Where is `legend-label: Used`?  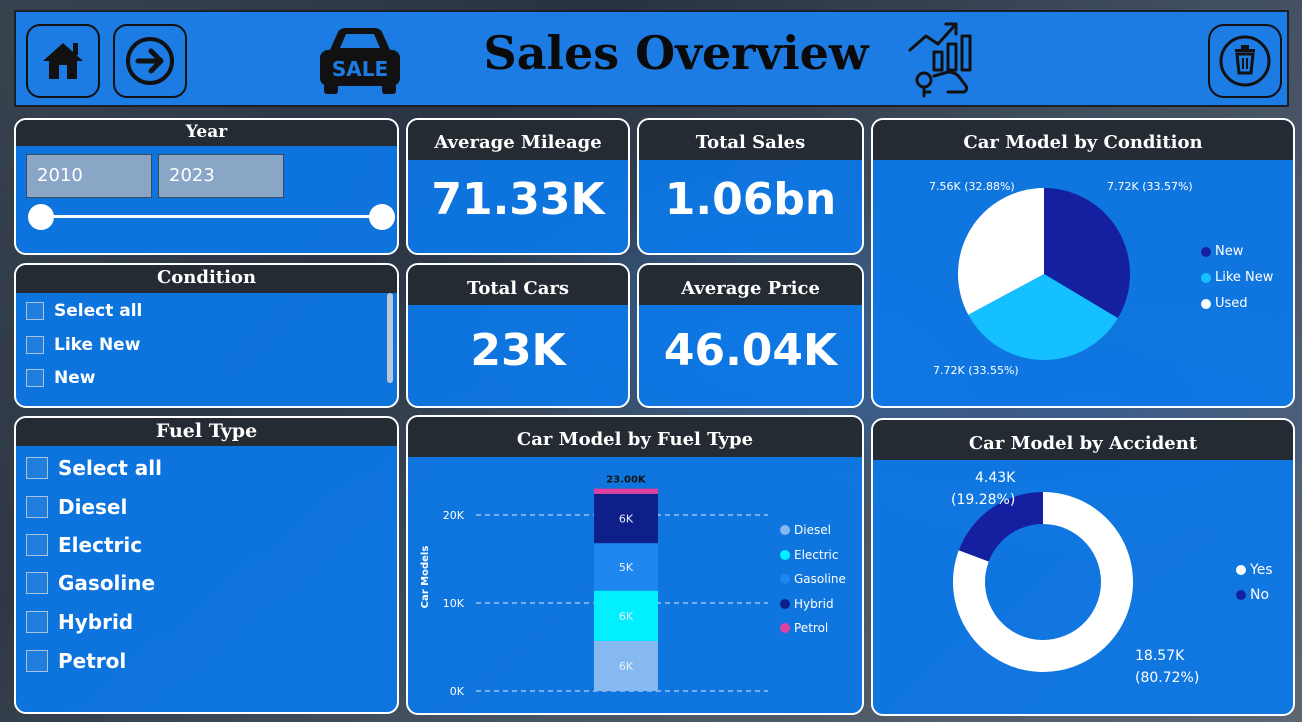
legend-label: Used is located at coordinates (1231, 303).